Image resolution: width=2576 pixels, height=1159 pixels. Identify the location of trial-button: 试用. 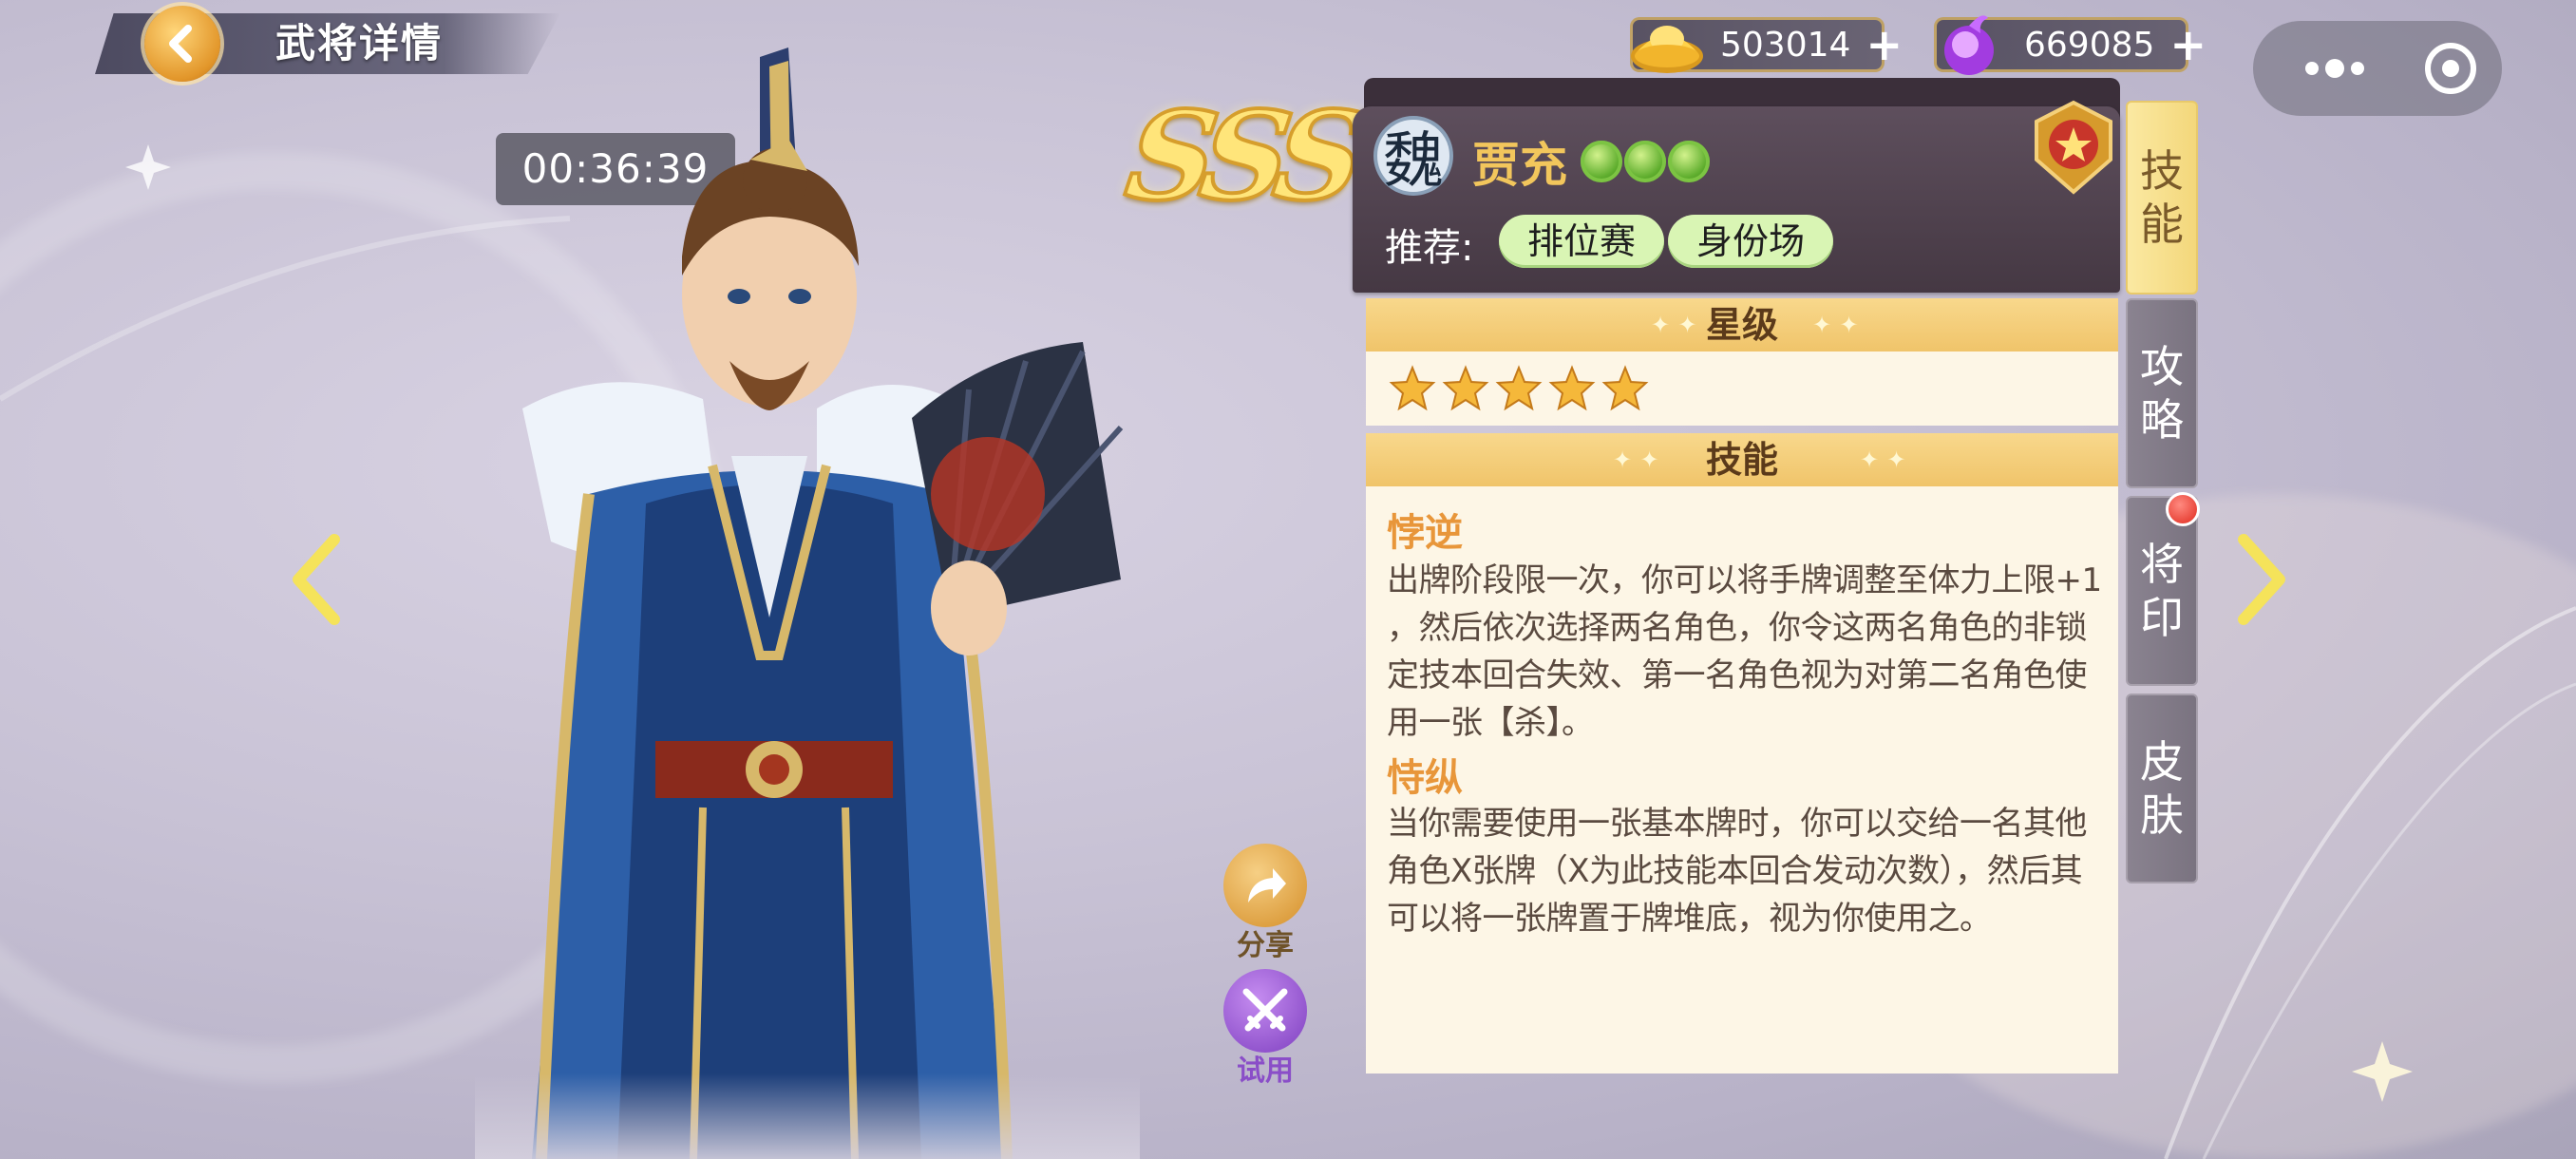
(1265, 1029).